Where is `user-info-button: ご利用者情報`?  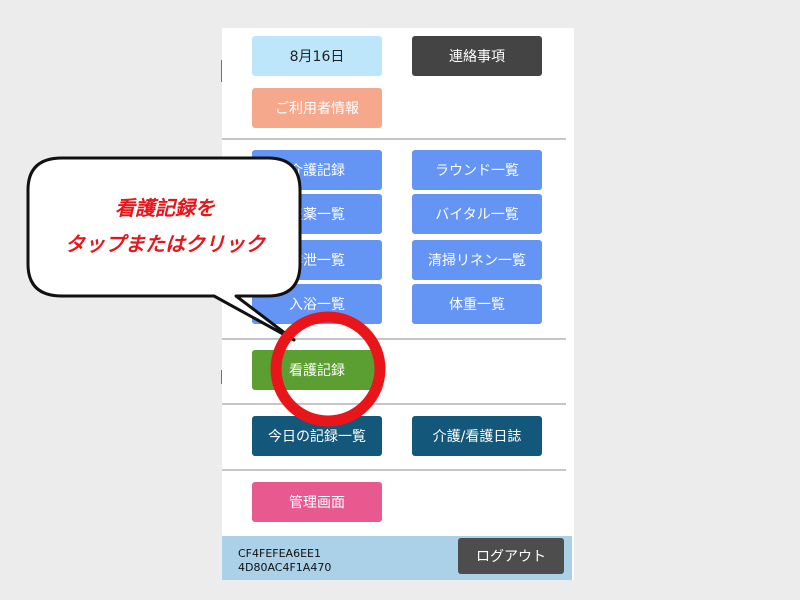
user-info-button: ご利用者情報 is located at coordinates (317, 108).